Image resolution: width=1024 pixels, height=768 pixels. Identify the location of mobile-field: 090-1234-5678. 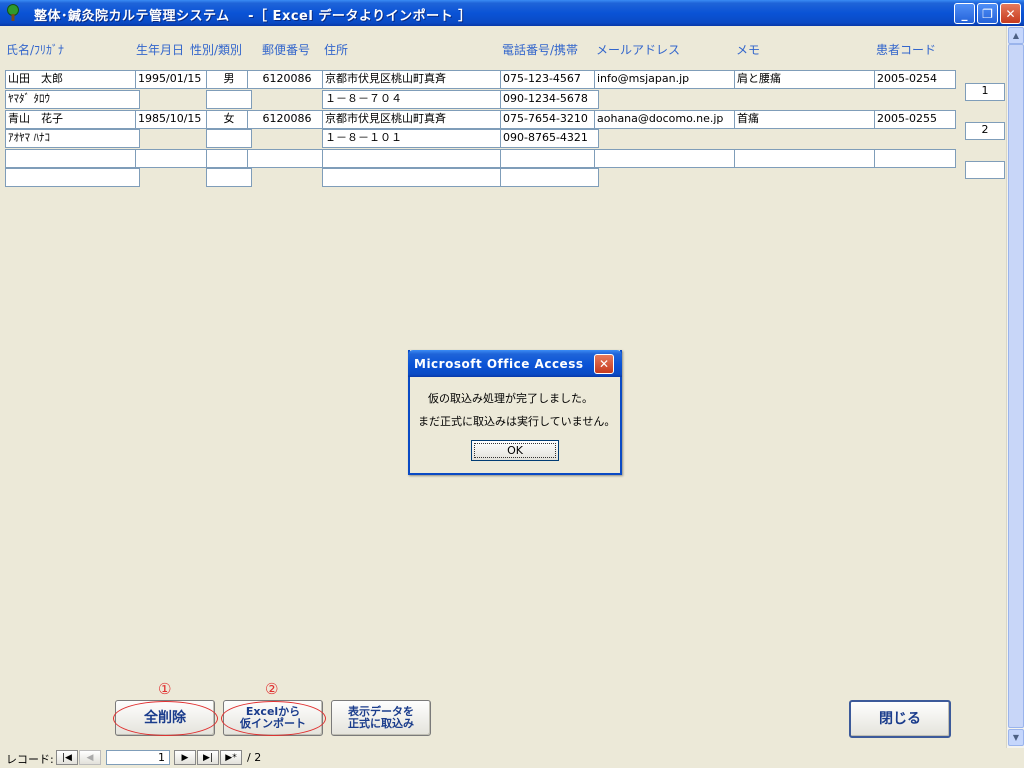
(549, 99).